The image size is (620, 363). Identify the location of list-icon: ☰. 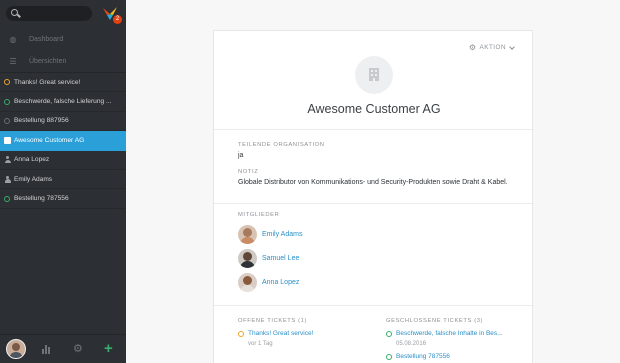
(13, 61).